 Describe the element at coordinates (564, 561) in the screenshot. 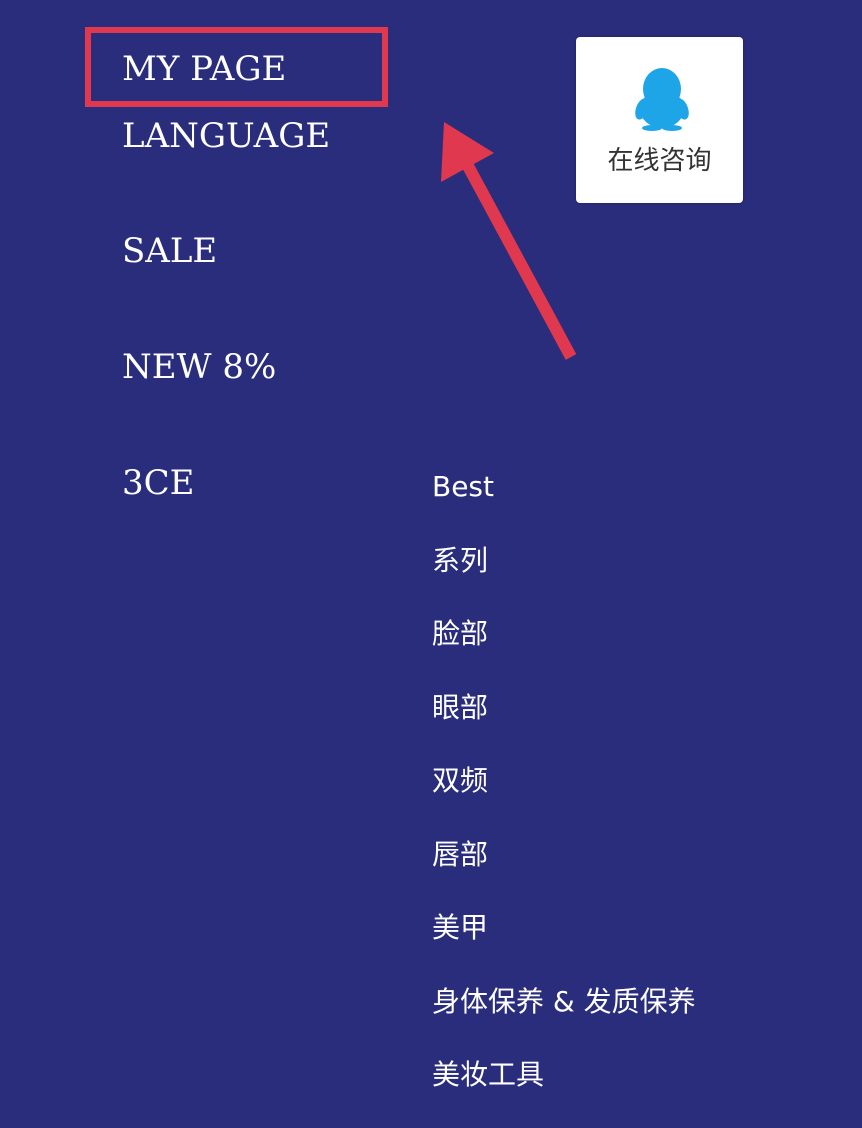

I see `submenu-item-series: 系列` at that location.